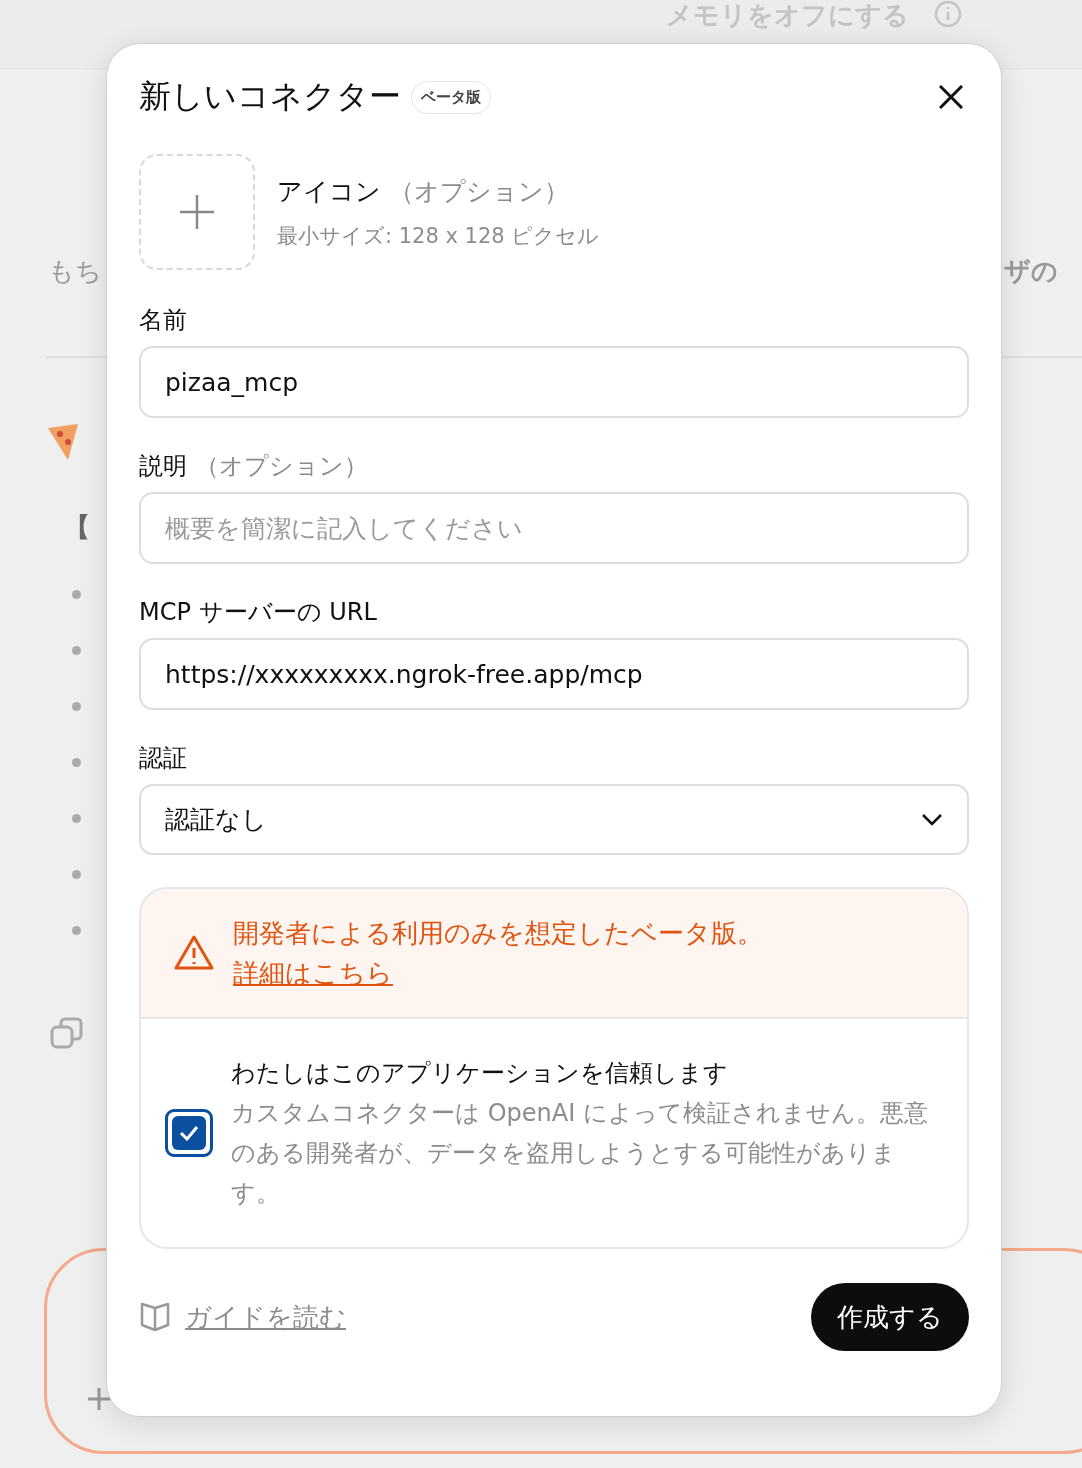  What do you see at coordinates (75, 271) in the screenshot?
I see `heading-text: もち` at bounding box center [75, 271].